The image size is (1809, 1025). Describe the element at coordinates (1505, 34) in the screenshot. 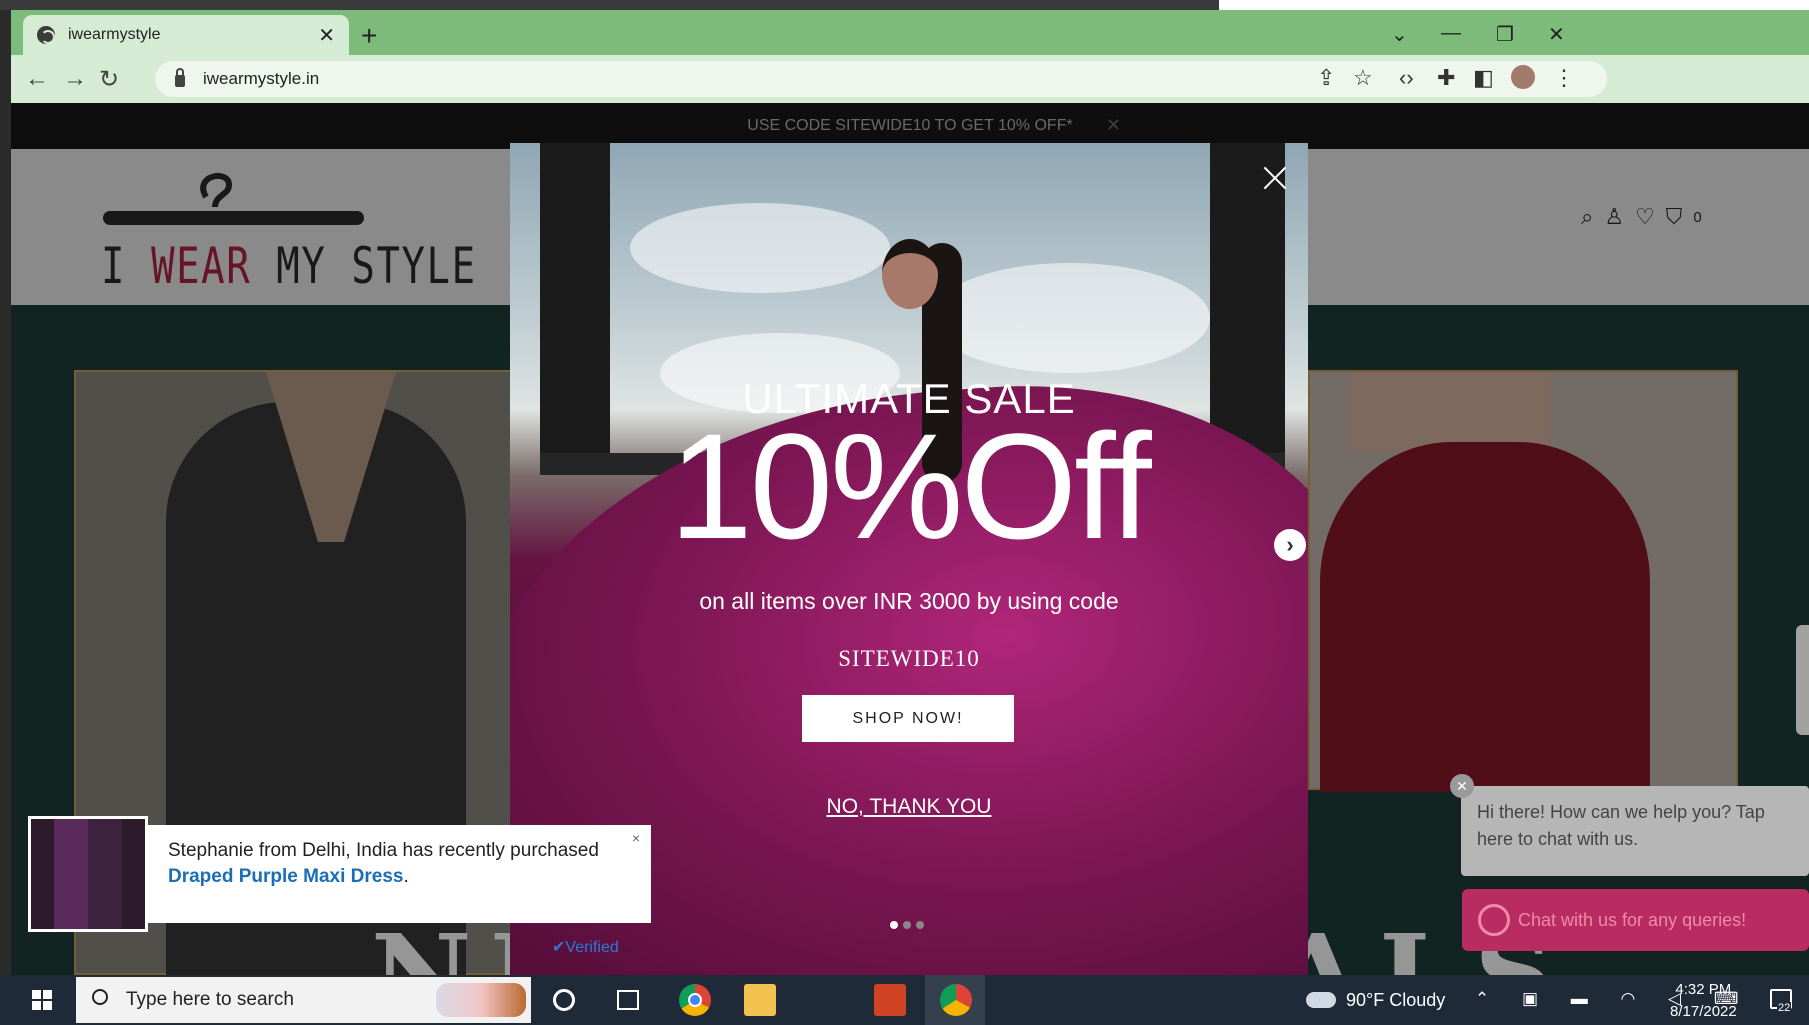

I see `maximize-button: ❐` at that location.